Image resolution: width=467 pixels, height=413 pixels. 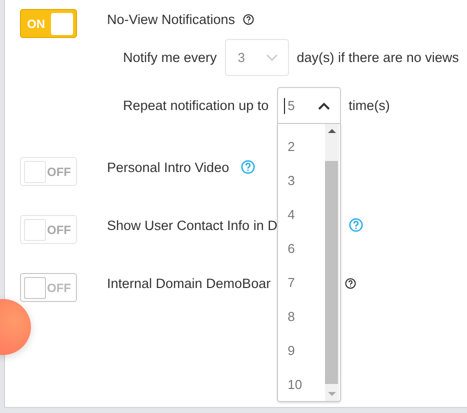 I want to click on dropdown-option: 3, so click(x=301, y=187).